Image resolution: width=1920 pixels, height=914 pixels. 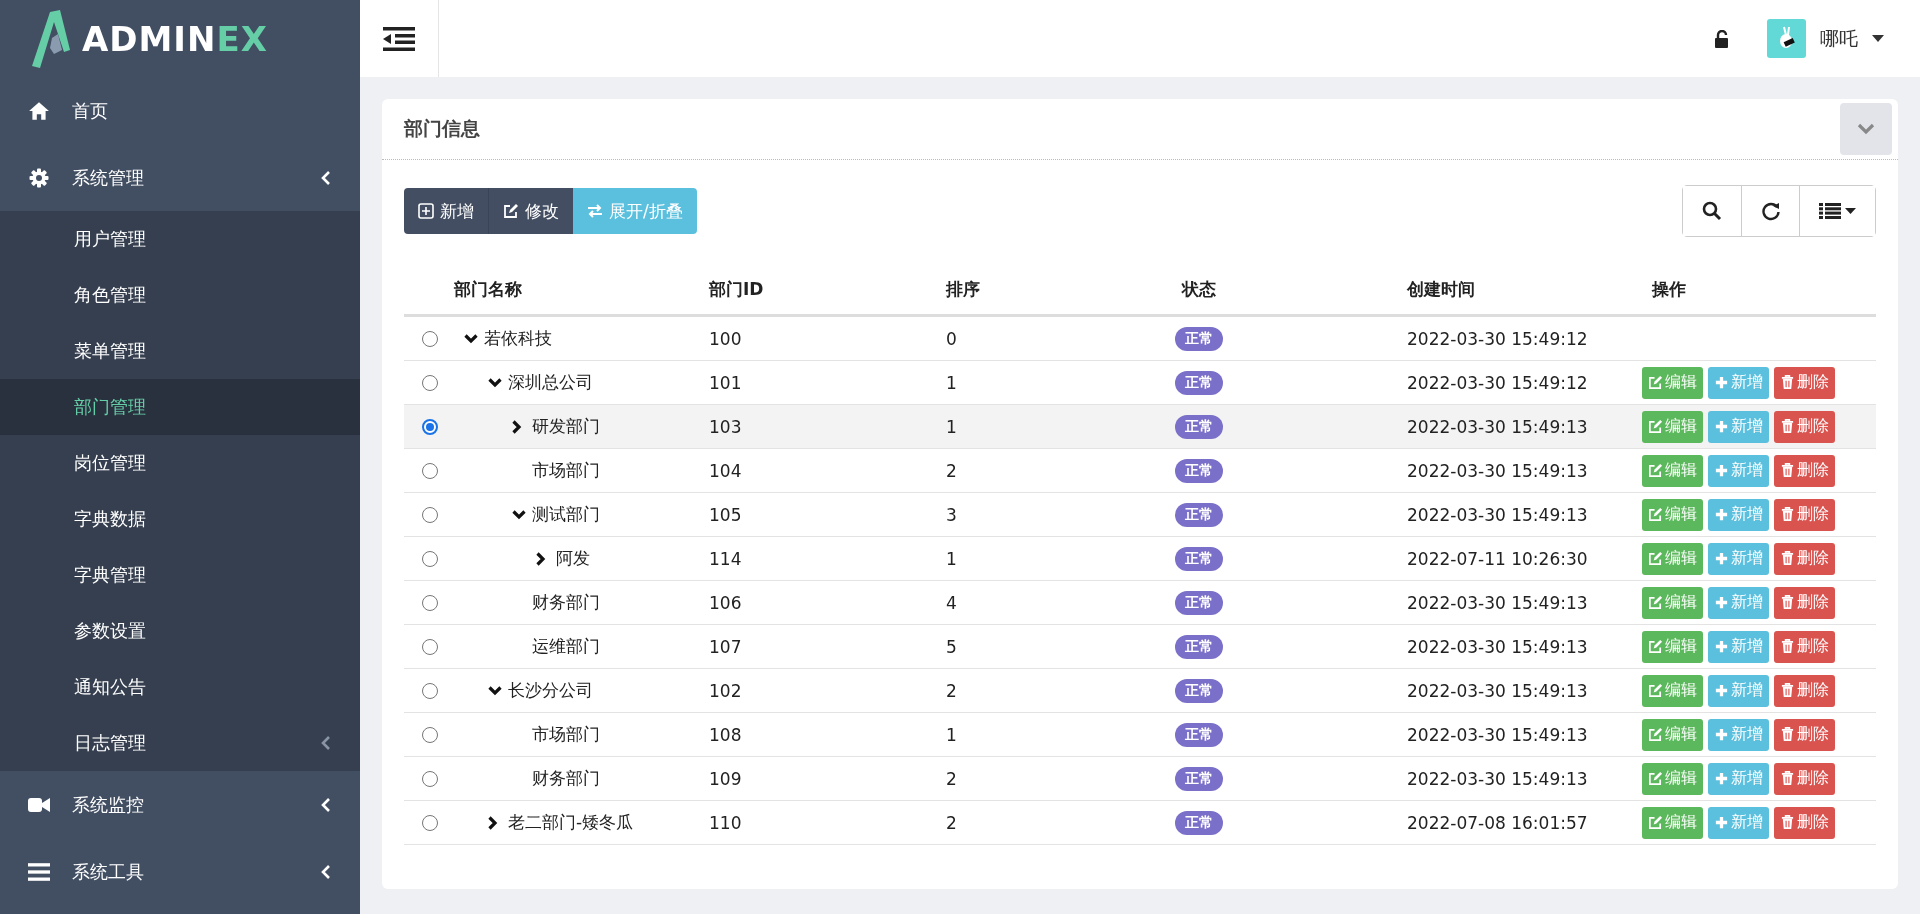 I want to click on submenu-item: 菜单管理, so click(x=180, y=351).